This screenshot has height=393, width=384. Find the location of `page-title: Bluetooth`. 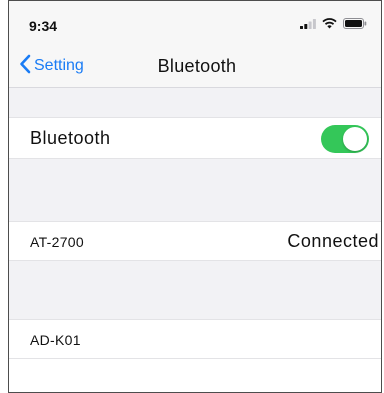

page-title: Bluetooth is located at coordinates (197, 66).